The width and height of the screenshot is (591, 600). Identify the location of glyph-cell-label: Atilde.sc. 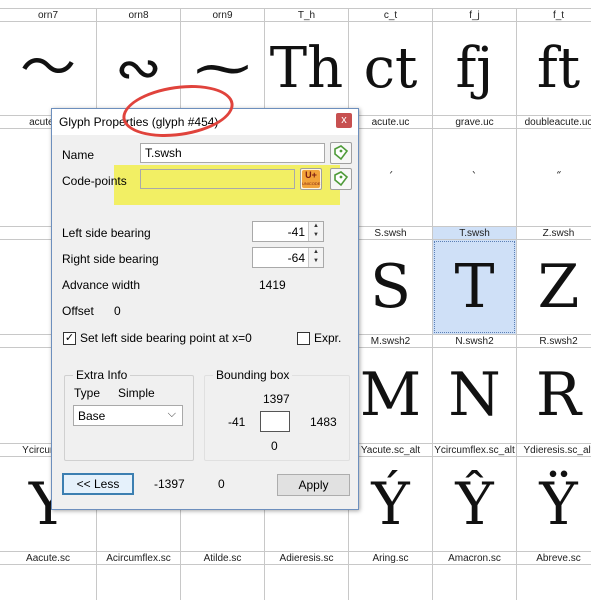
(222, 558).